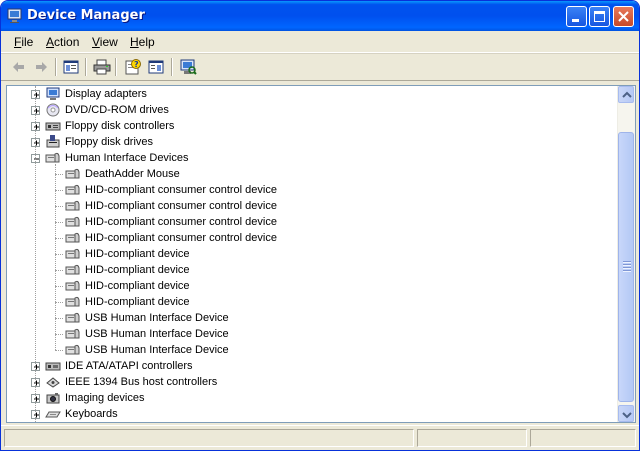  Describe the element at coordinates (307, 366) in the screenshot. I see `tree-category-row: IDE ATA/ATAPI controllers` at that location.